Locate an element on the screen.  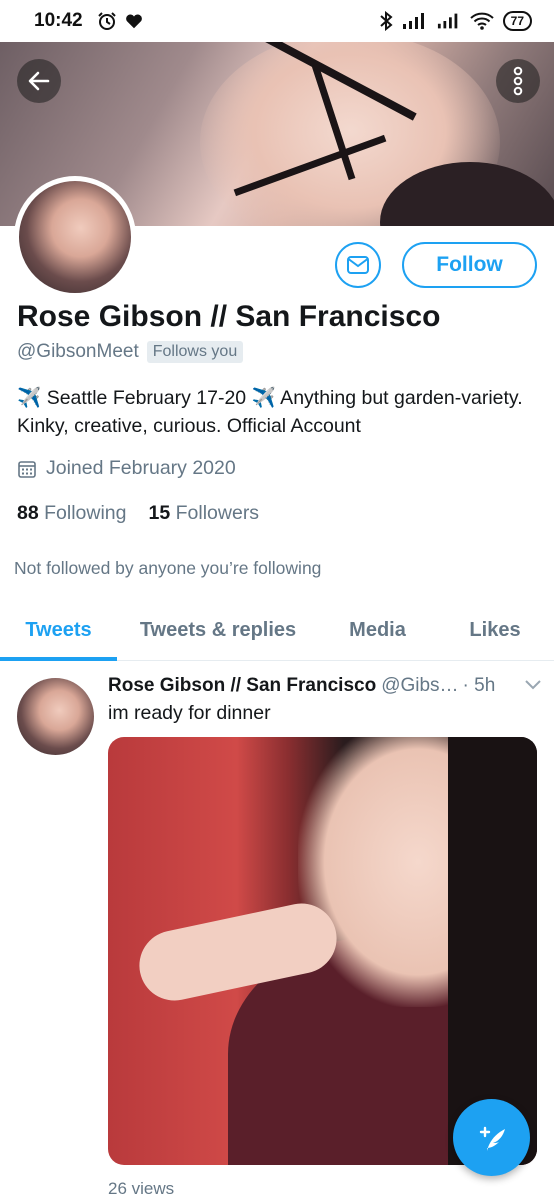
tweet-avatar is located at coordinates (55, 716).